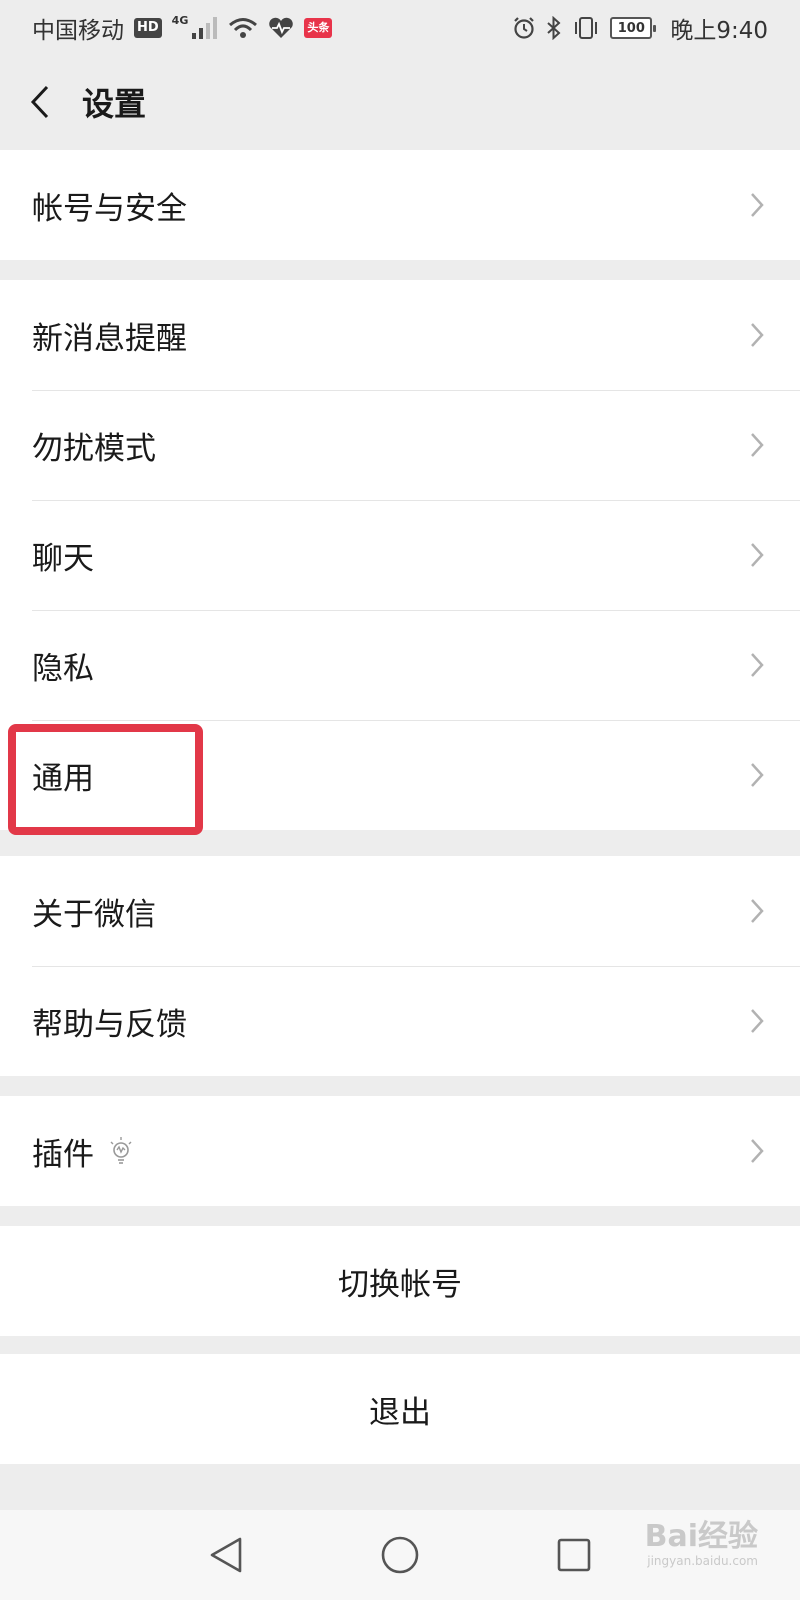  I want to click on settings-item-label: 插件, so click(63, 1154).